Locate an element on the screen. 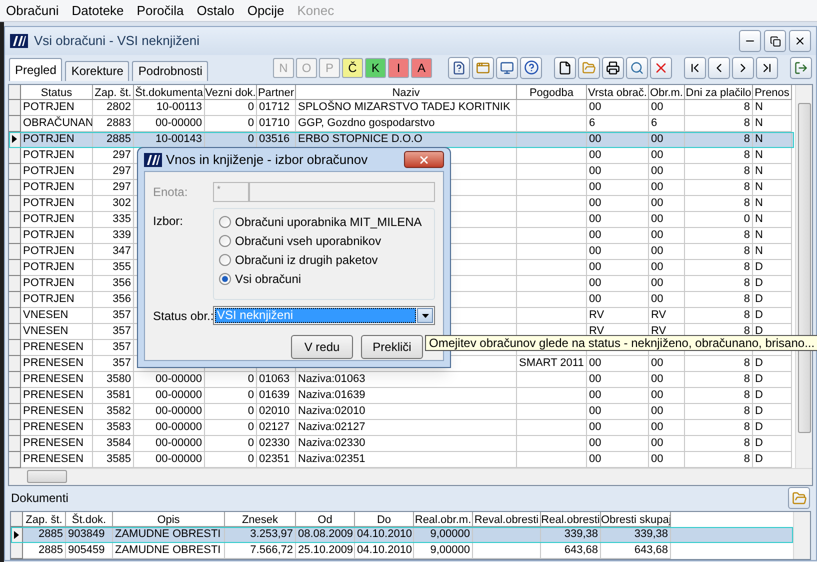 Image resolution: width=817 pixels, height=562 pixels. table-cell-text: Naziva:02010 is located at coordinates (332, 411).